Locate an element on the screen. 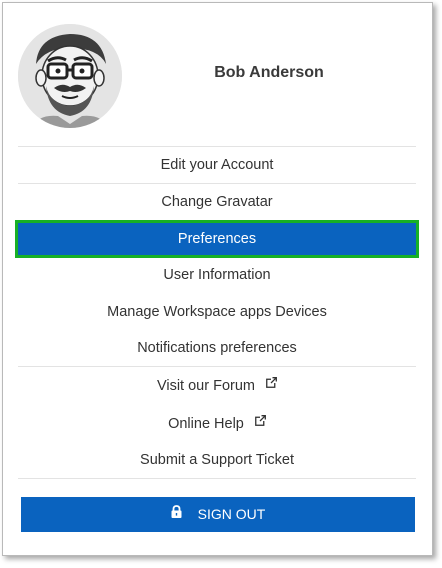  menu-item-manage-workspace-devices: Manage Workspace apps Devices is located at coordinates (217, 312).